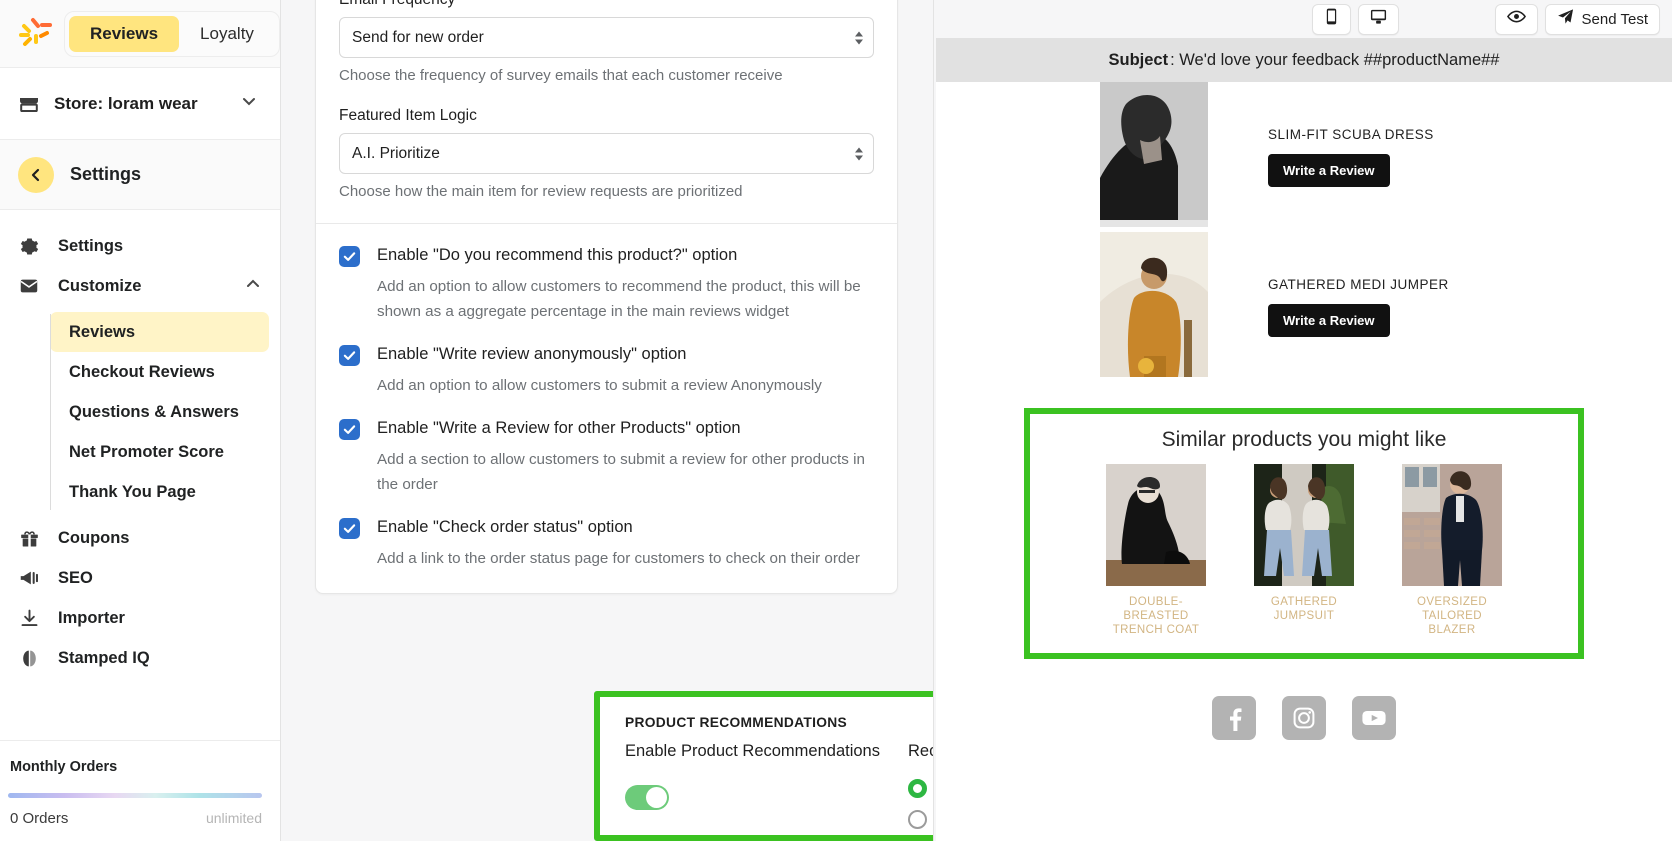 The height and width of the screenshot is (841, 1672). Describe the element at coordinates (349, 528) in the screenshot. I see `check-order-status-checkbox` at that location.